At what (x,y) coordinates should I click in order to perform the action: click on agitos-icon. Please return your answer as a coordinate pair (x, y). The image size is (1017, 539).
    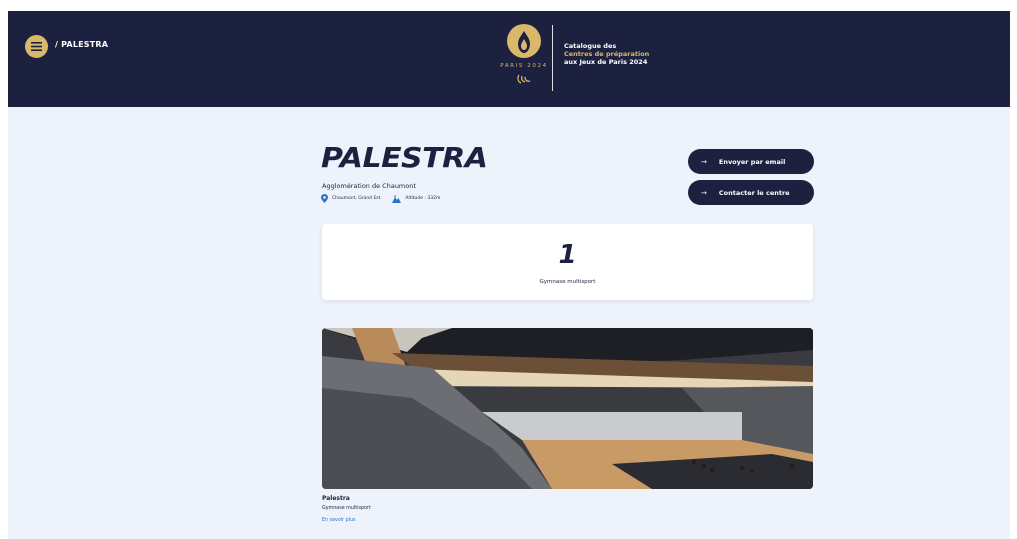
    Looking at the image, I should click on (524, 79).